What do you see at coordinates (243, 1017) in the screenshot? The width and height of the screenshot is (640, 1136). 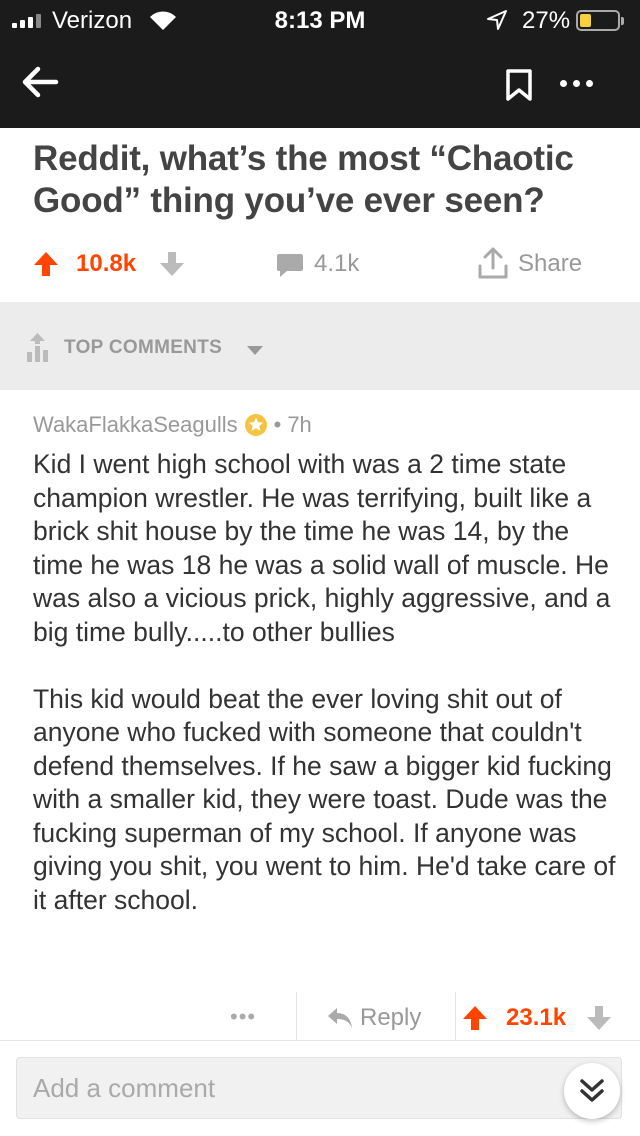 I see `comment-more-button: •••` at bounding box center [243, 1017].